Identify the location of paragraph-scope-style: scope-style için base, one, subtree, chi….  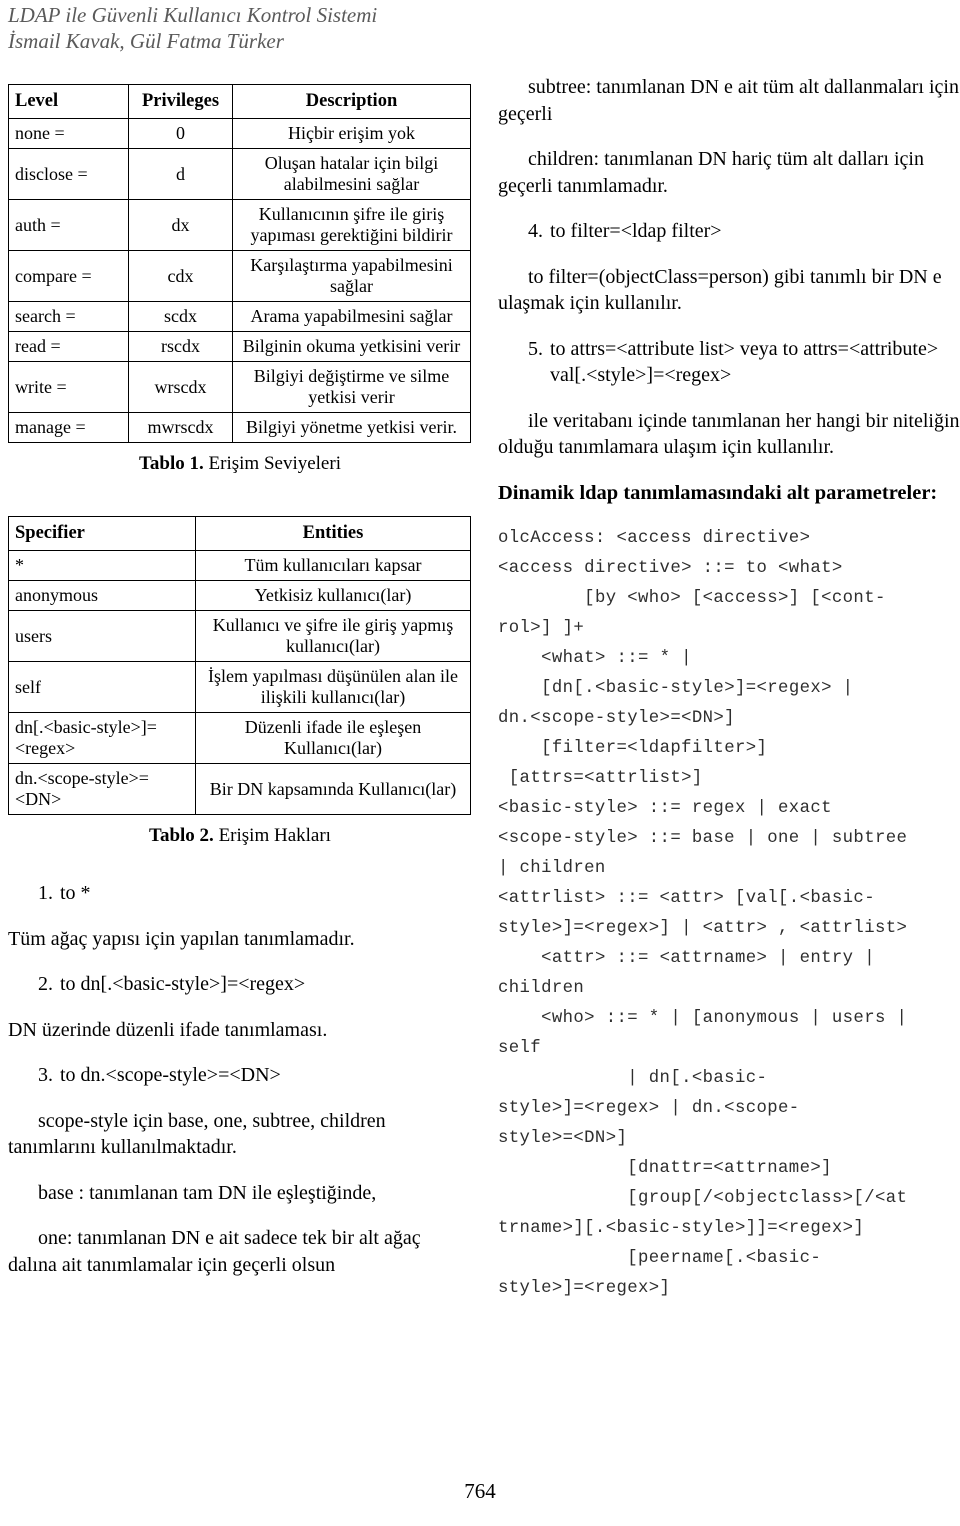
(197, 1134).